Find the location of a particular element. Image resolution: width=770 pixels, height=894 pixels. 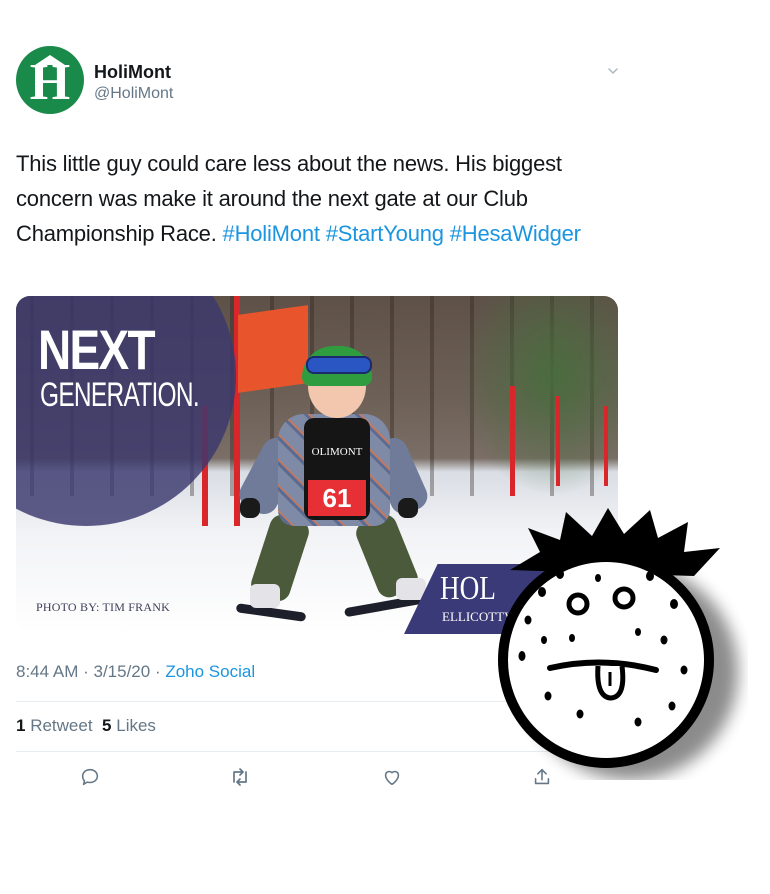

retweet-count: 1 is located at coordinates (21, 725).